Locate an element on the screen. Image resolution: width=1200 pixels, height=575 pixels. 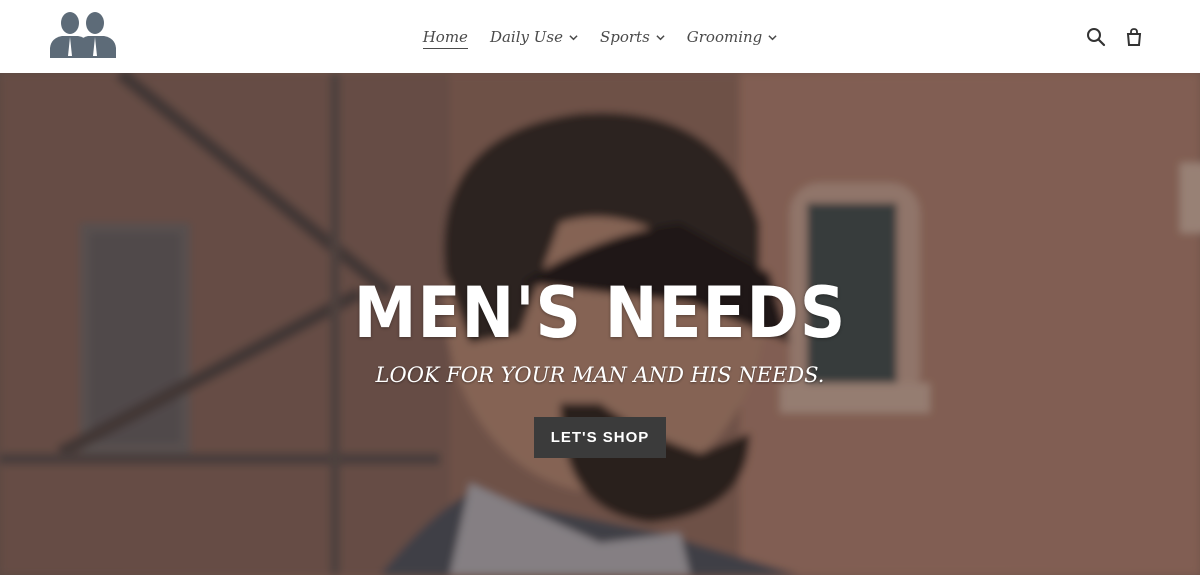
main-nav: Home Daily Use Sports Grooming is located at coordinates (600, 37).